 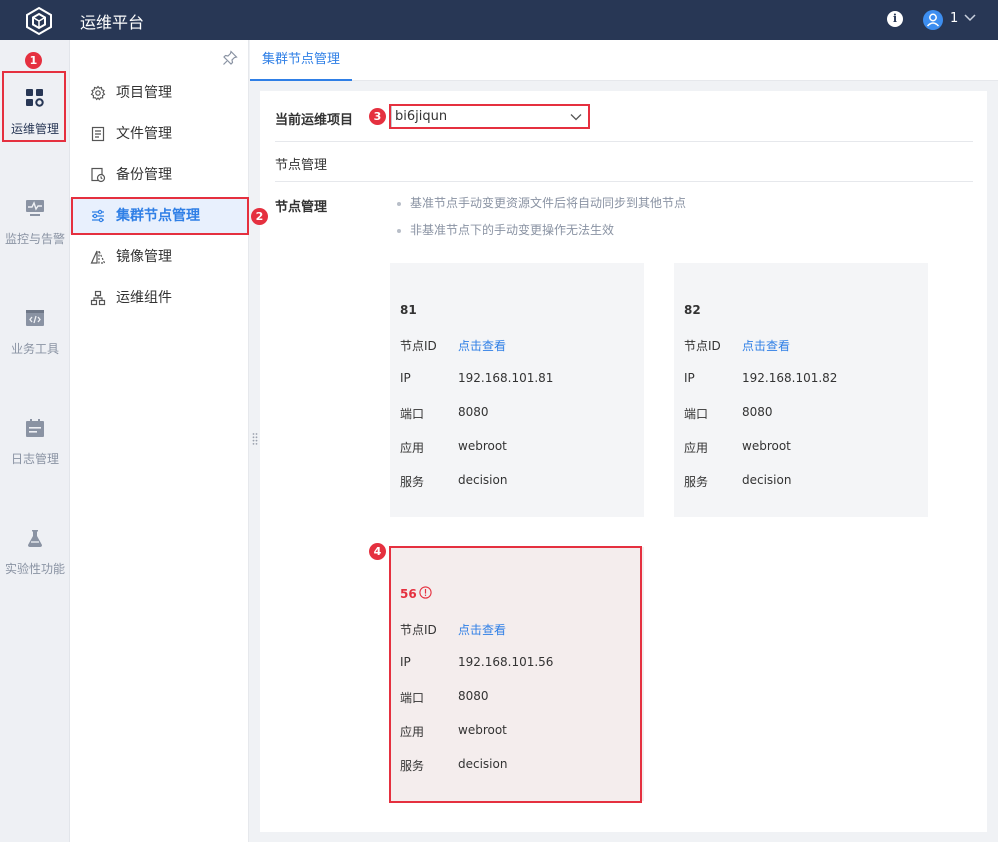 What do you see at coordinates (98, 298) in the screenshot?
I see `components-icon` at bounding box center [98, 298].